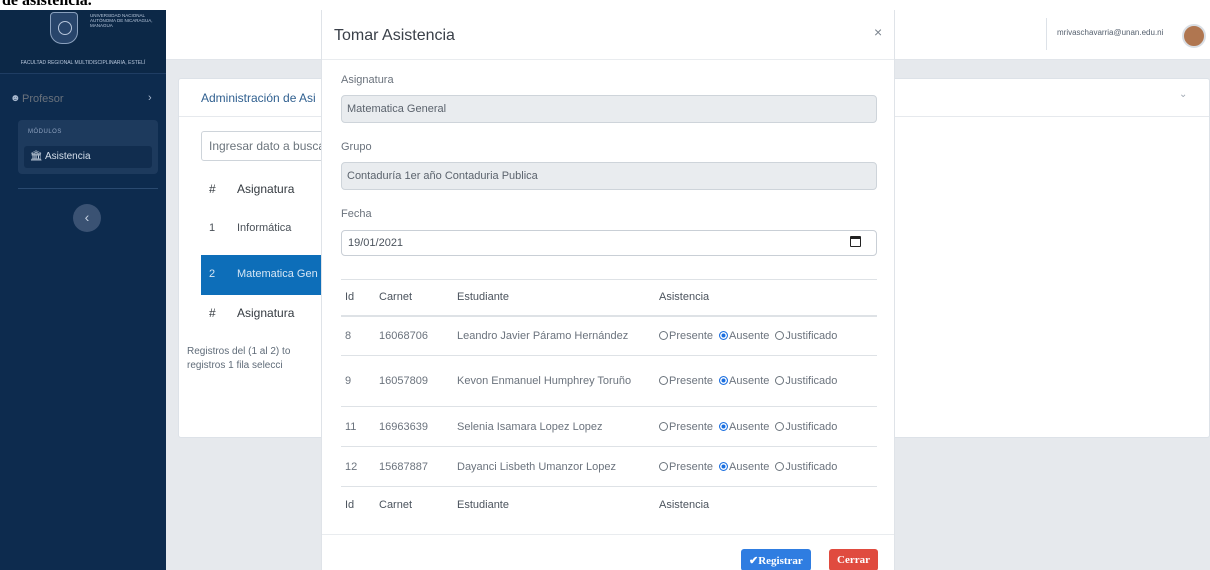 The height and width of the screenshot is (570, 1210). I want to click on collapse-card-icon: ⌄, so click(1183, 94).